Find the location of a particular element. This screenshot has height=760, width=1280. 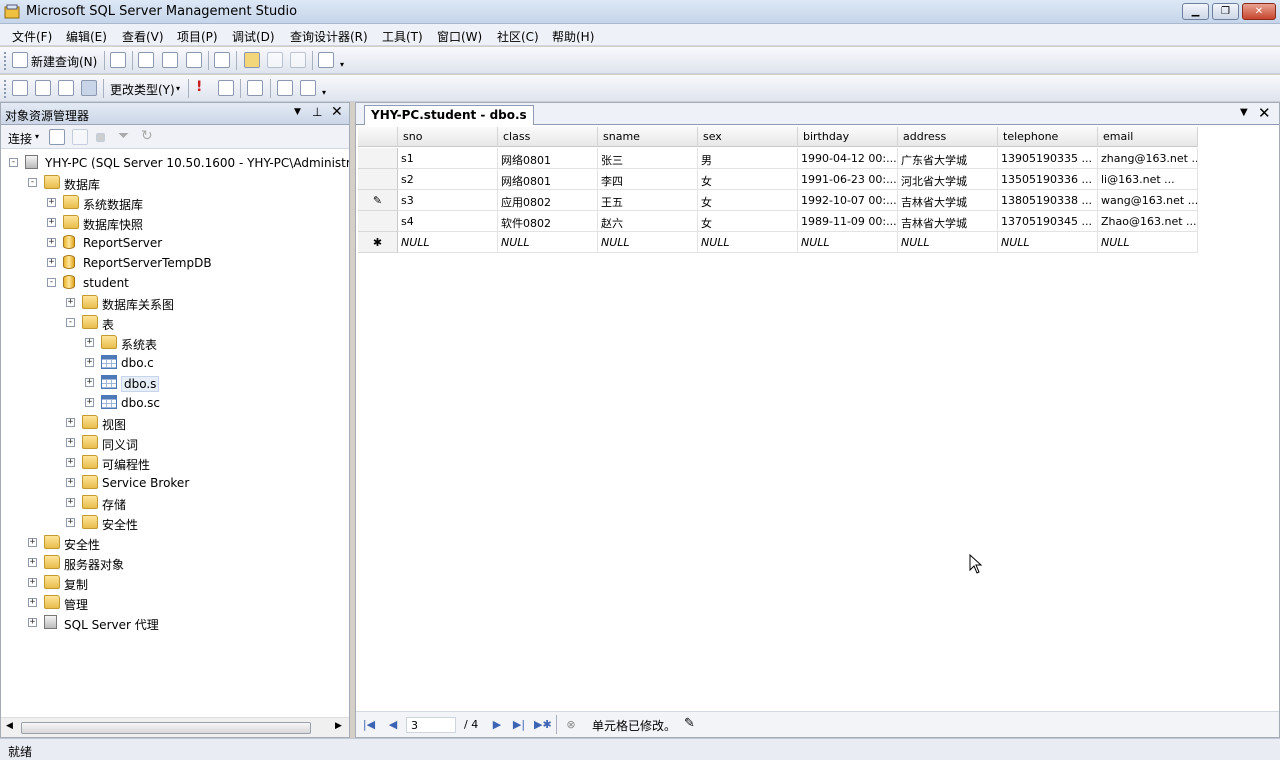

new-query-button: 新建查询(N) is located at coordinates (64, 61).